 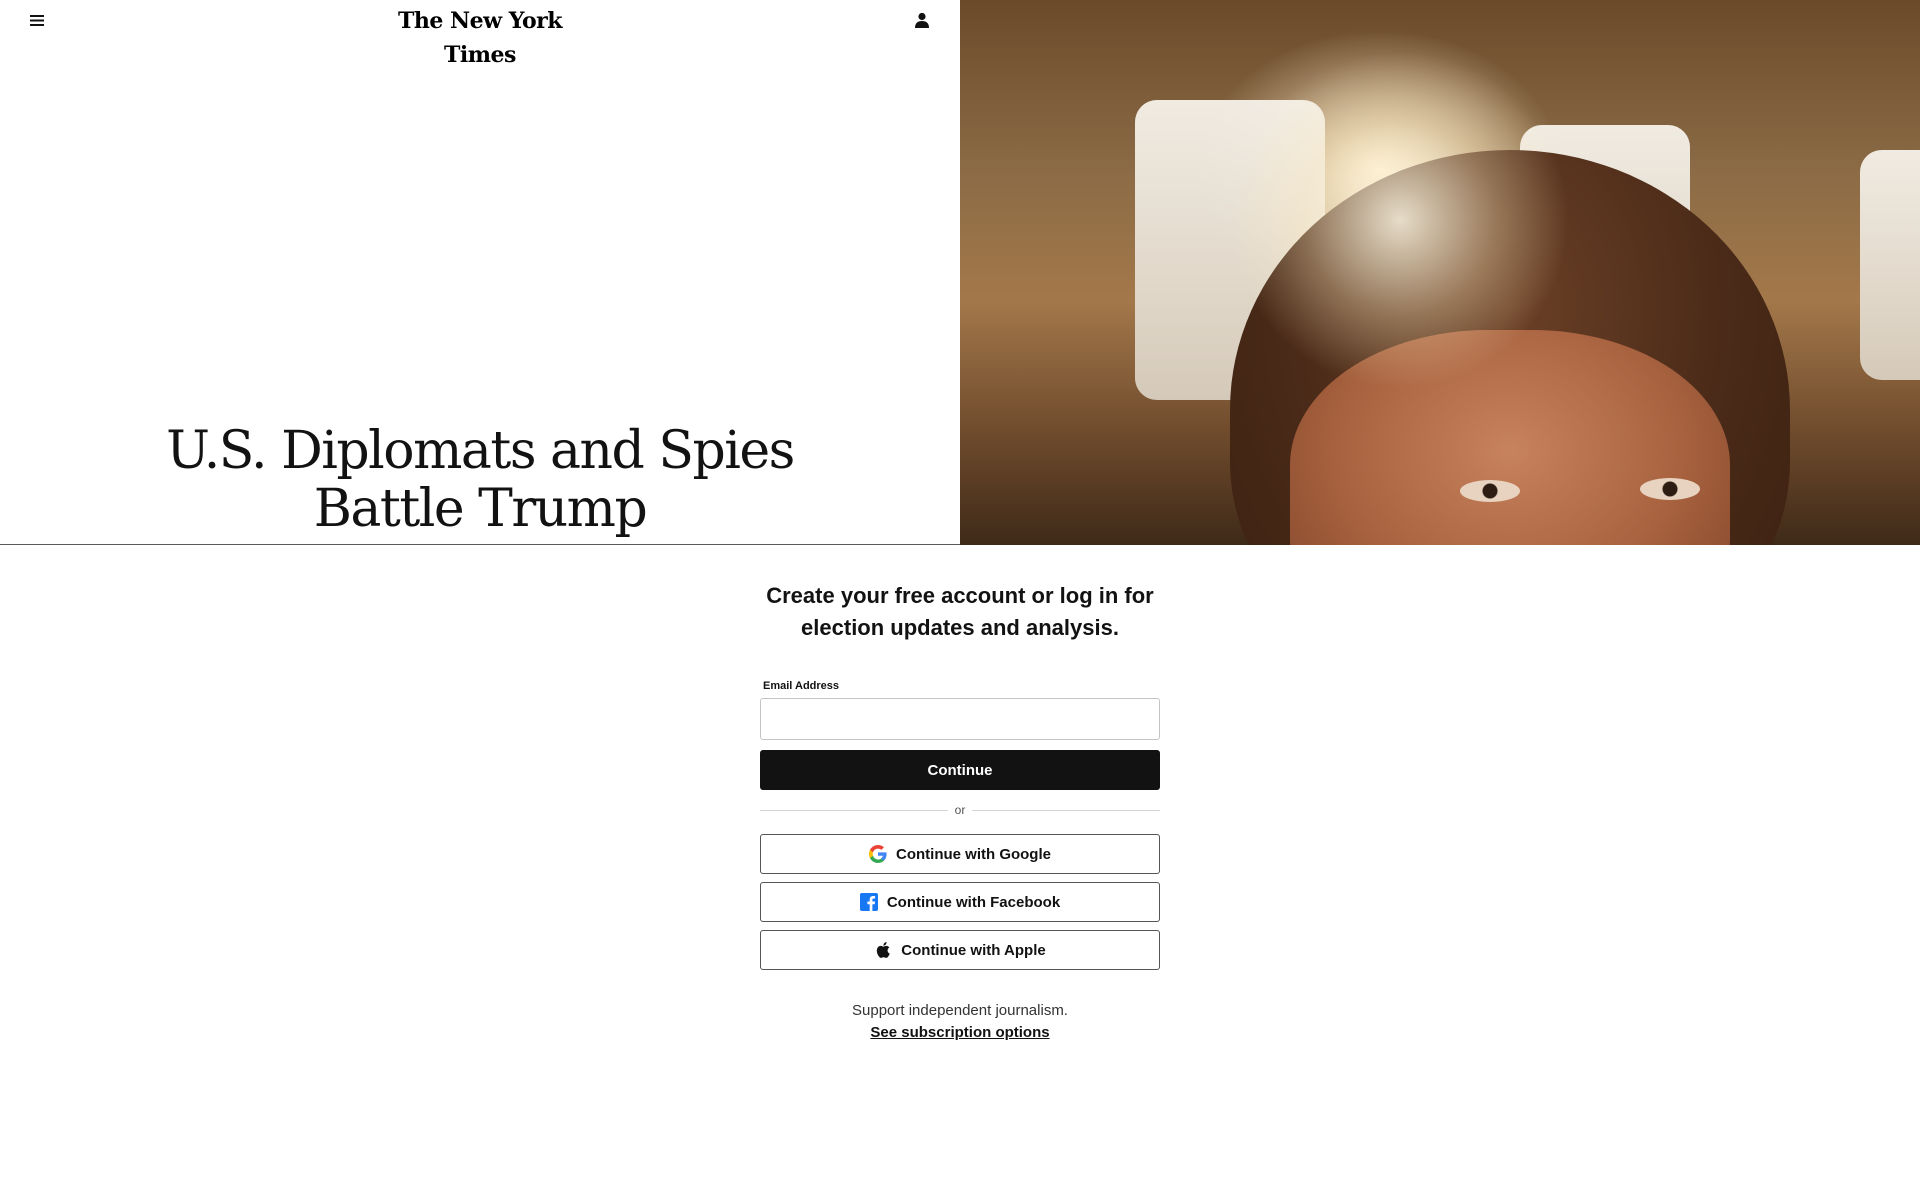 What do you see at coordinates (868, 902) in the screenshot?
I see `facebook-icon` at bounding box center [868, 902].